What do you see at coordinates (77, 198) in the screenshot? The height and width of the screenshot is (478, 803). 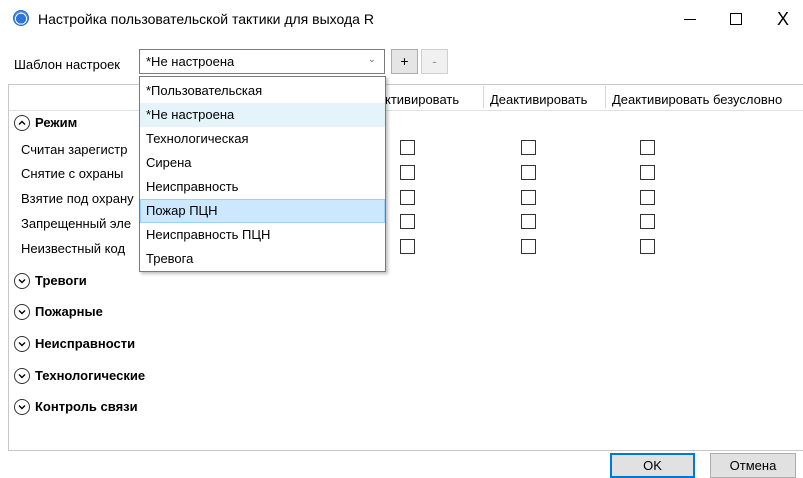 I see `row-label-arm: Взятие под охрану` at bounding box center [77, 198].